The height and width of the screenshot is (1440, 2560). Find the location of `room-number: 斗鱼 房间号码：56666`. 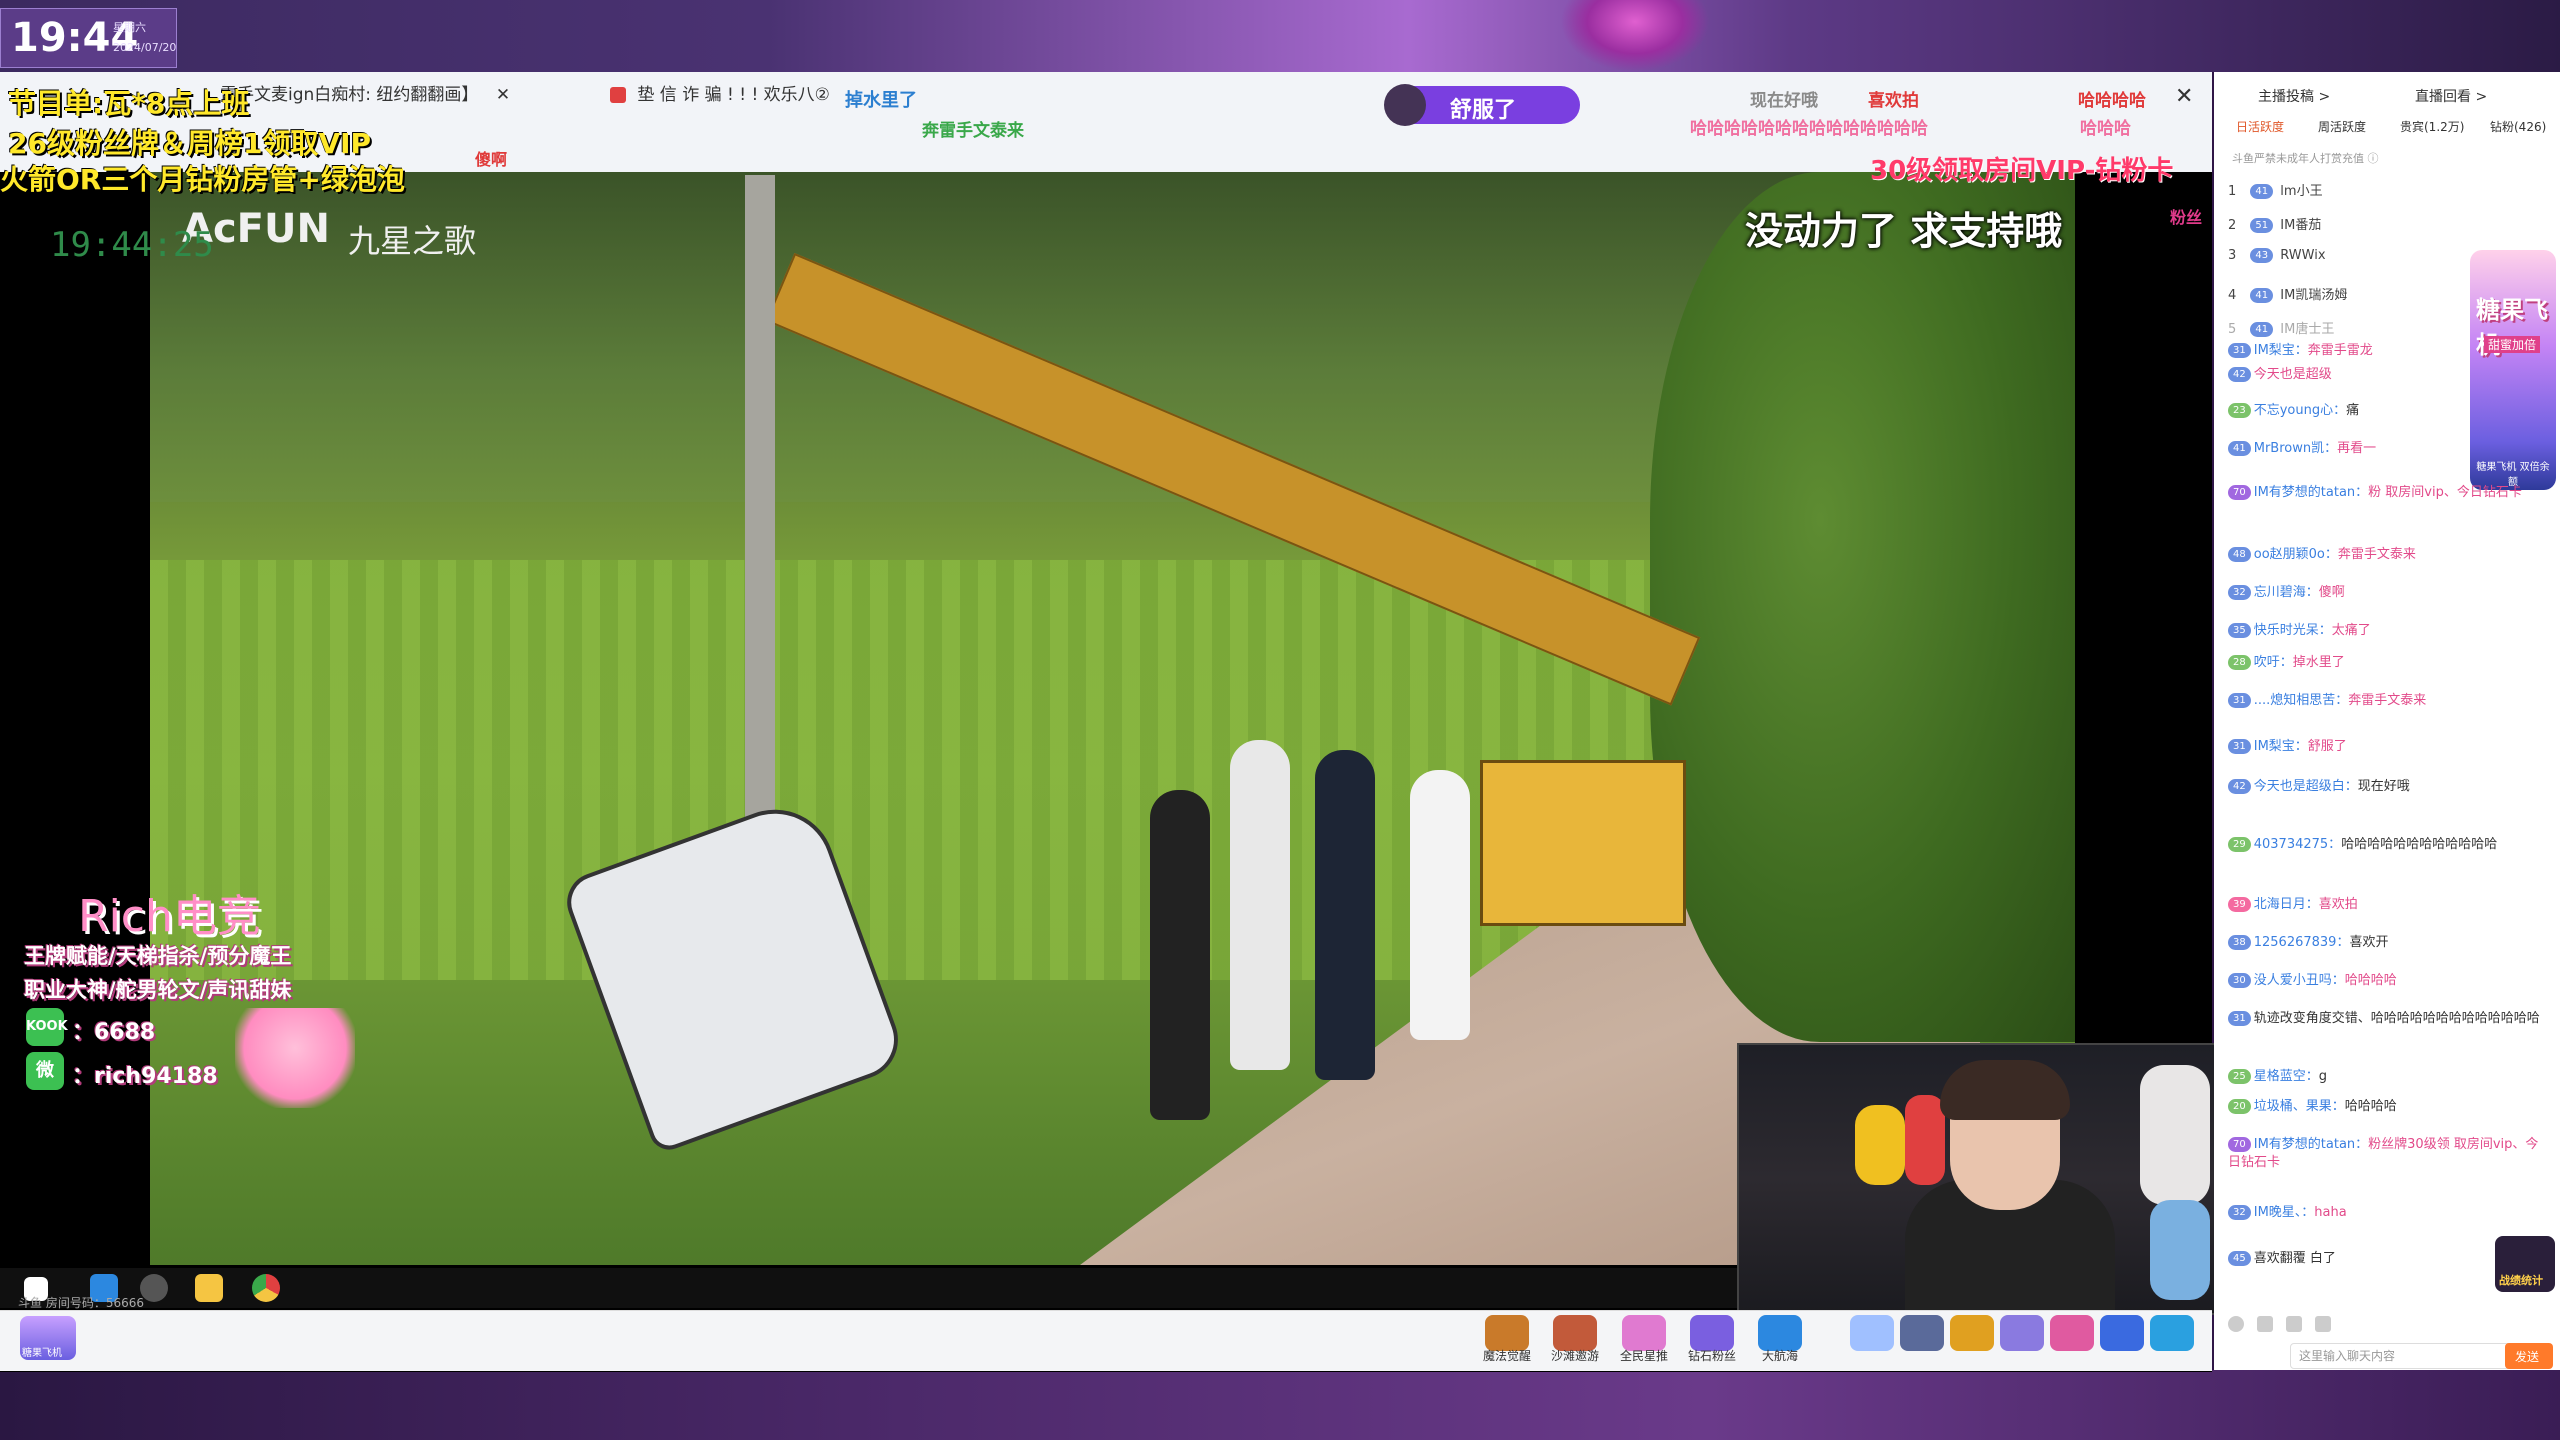

room-number: 斗鱼 房间号码：56666 is located at coordinates (81, 1303).